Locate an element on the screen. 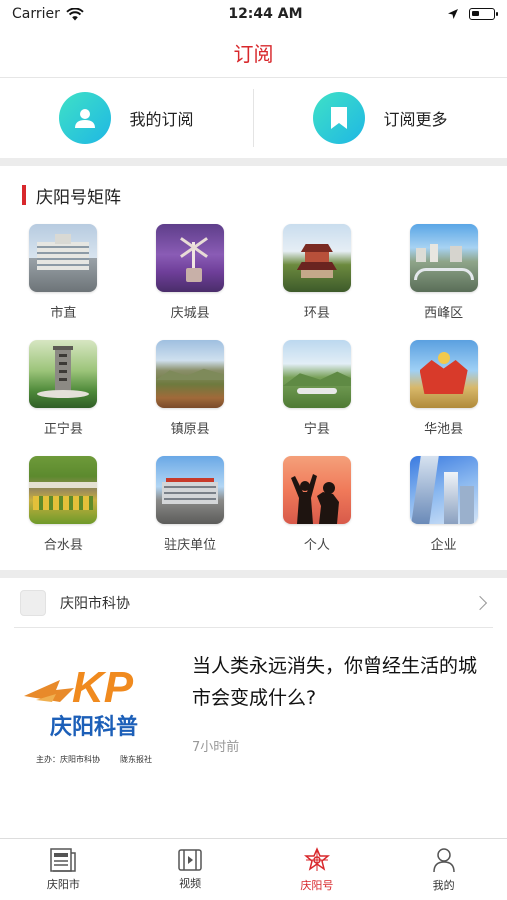 The height and width of the screenshot is (900, 507). matrix-item-shizhi: 市直 is located at coordinates (63, 273).